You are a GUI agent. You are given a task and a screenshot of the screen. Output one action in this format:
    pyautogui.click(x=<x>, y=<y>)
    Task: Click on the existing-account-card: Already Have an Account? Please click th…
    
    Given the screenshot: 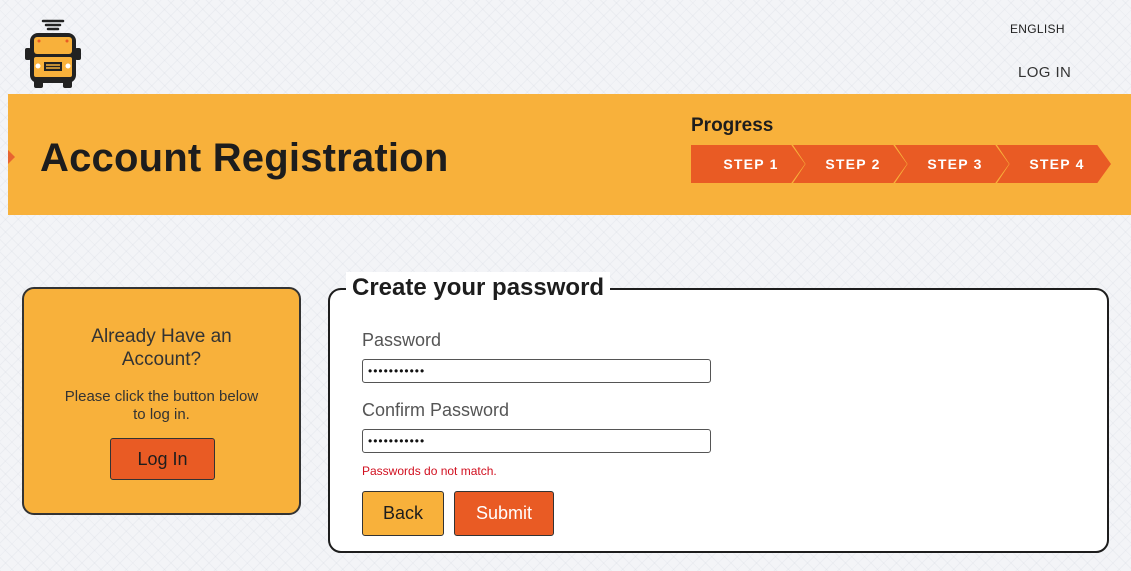 What is the action you would take?
    pyautogui.click(x=161, y=401)
    